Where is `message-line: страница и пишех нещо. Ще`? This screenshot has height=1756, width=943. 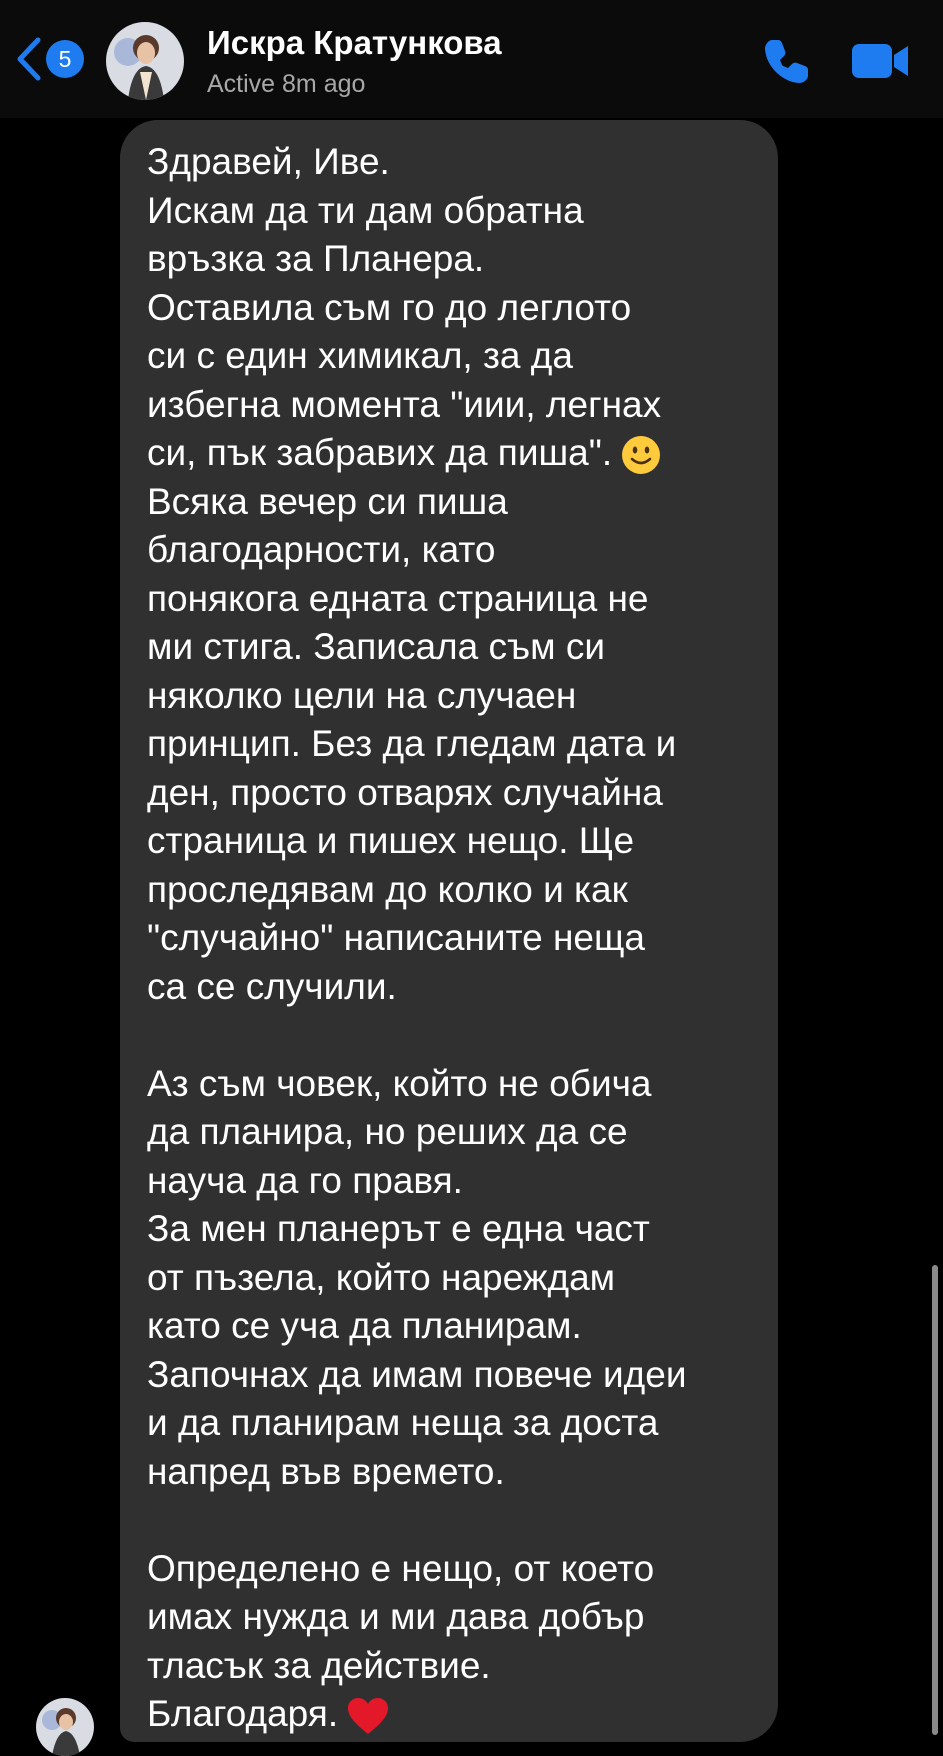 message-line: страница и пишех нещо. Ще is located at coordinates (391, 840).